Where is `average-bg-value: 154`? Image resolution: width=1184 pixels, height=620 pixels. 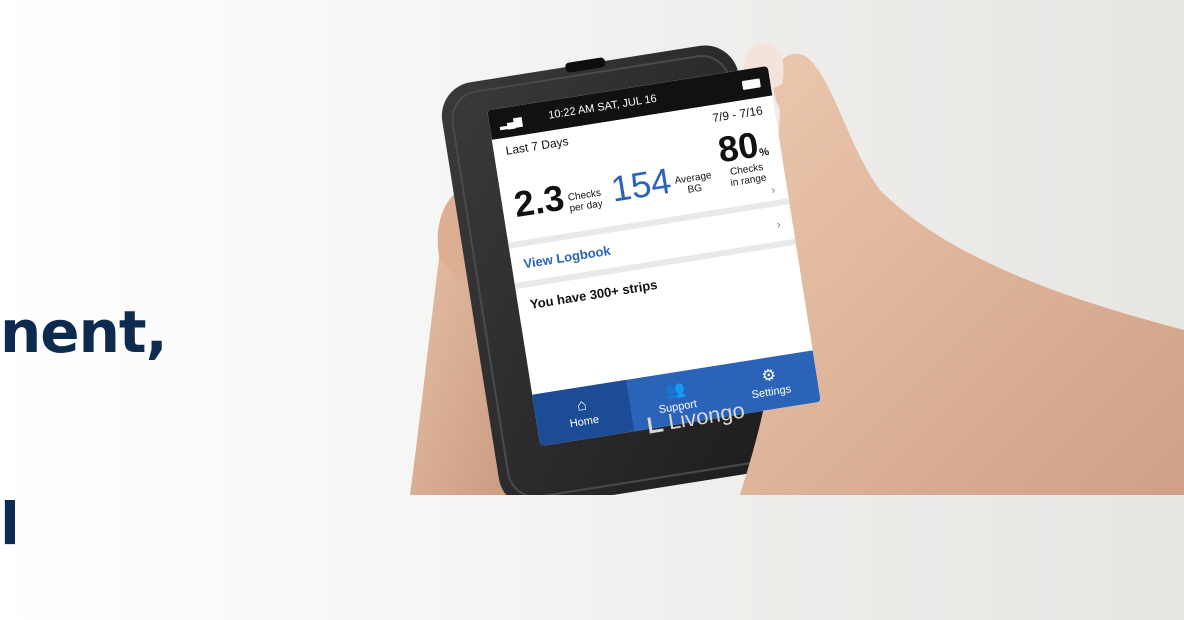
average-bg-value: 154 is located at coordinates (641, 184).